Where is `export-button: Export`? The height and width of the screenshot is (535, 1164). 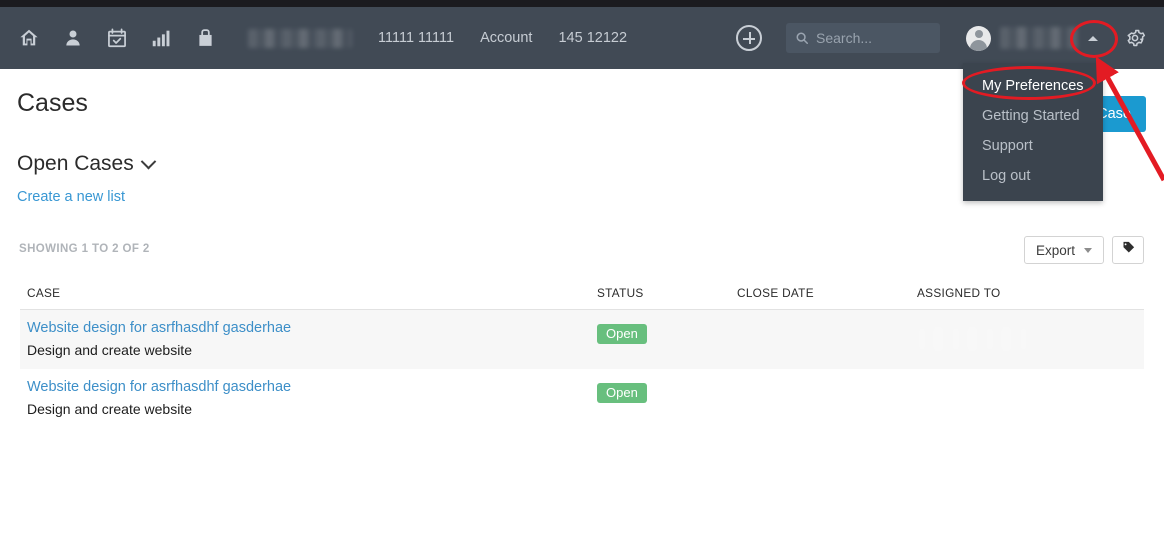
export-button: Export is located at coordinates (1063, 250).